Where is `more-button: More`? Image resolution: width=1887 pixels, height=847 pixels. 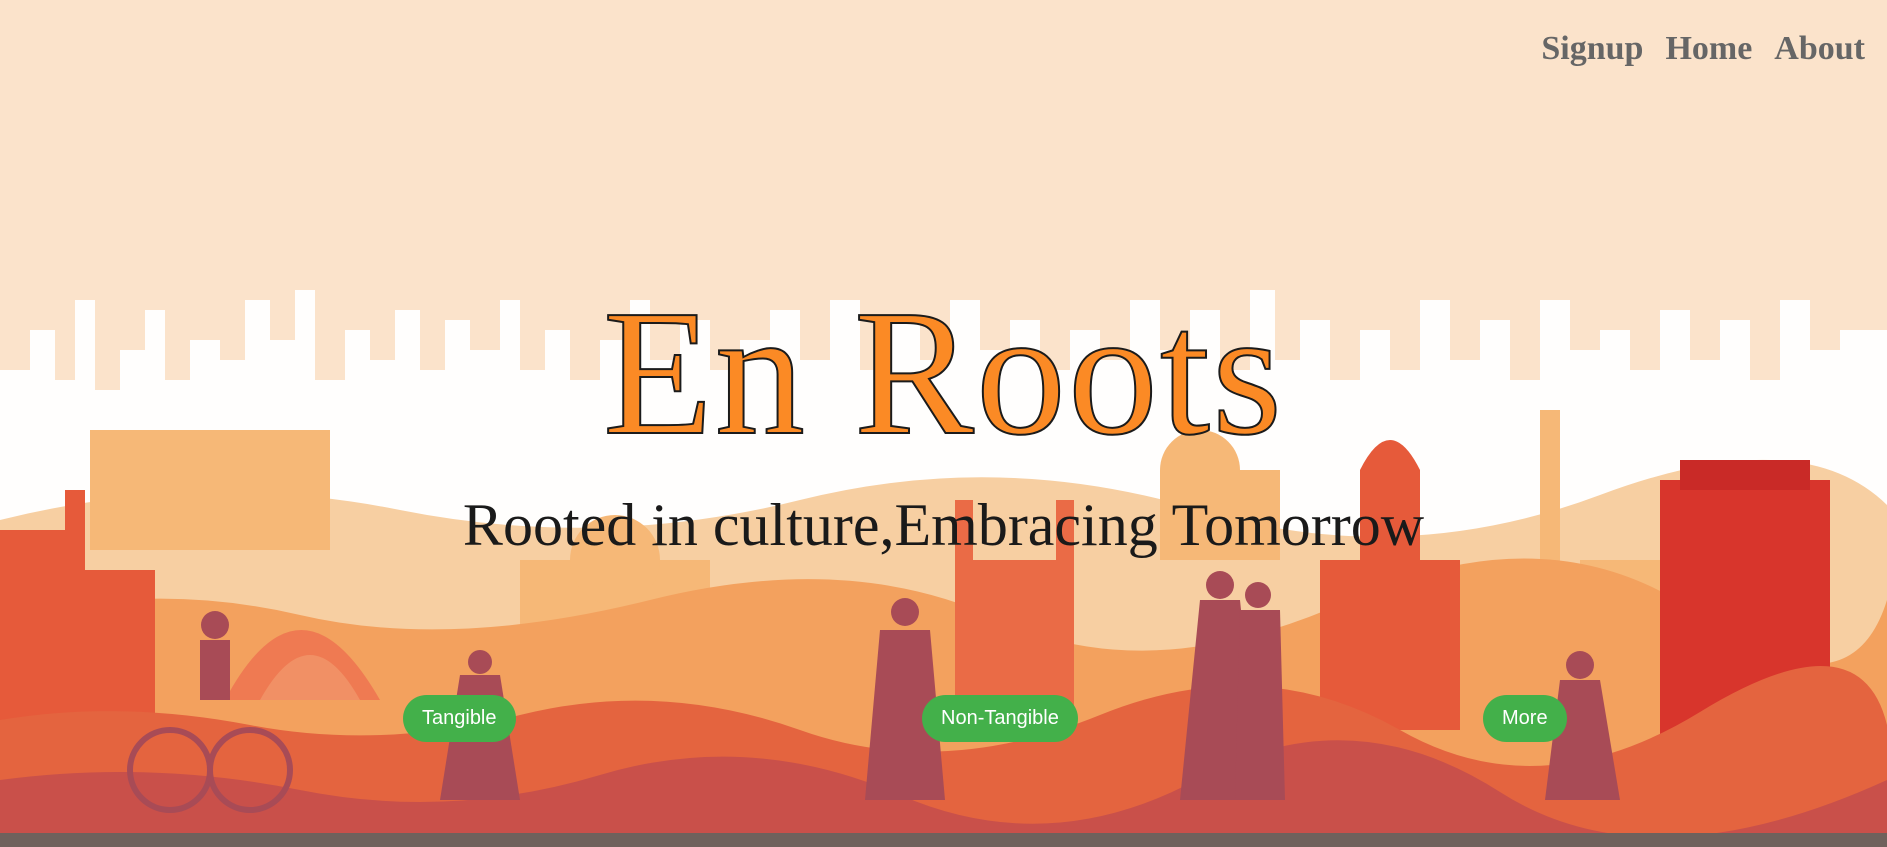
more-button: More is located at coordinates (1525, 718).